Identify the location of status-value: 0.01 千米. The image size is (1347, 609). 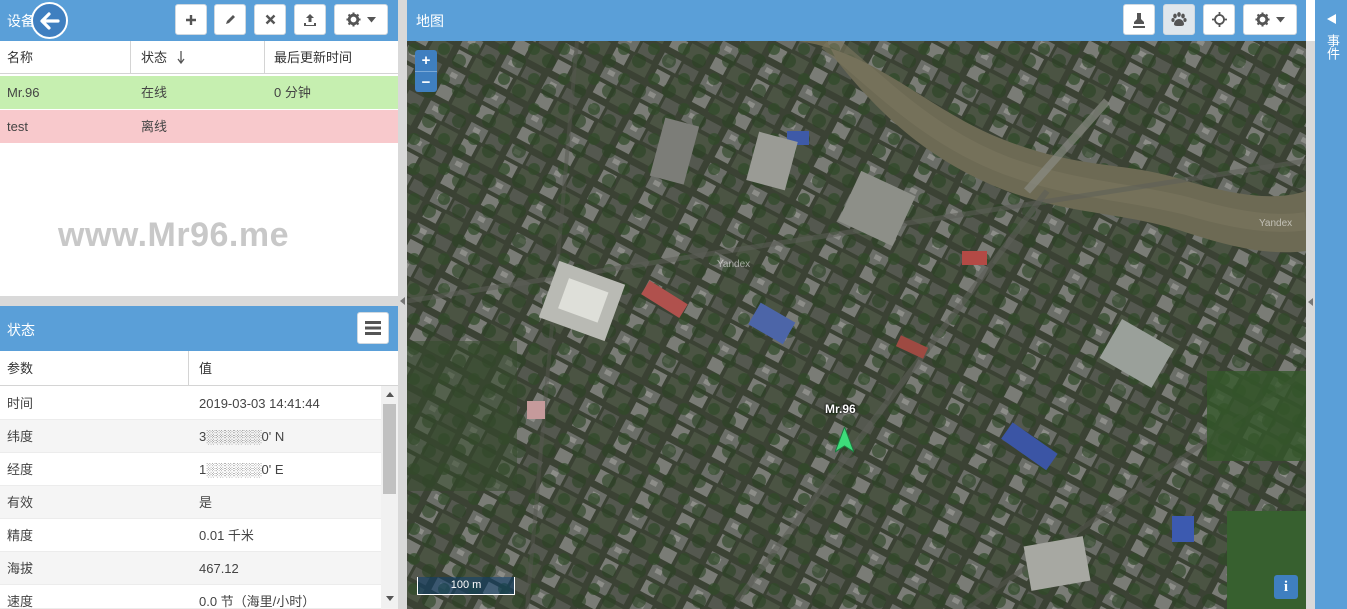
(226, 535).